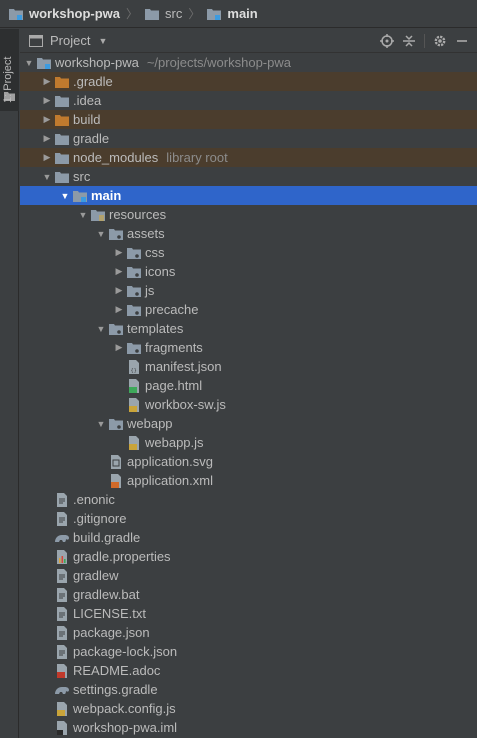 The image size is (477, 738). I want to click on xml-file-icon, so click(116, 481).